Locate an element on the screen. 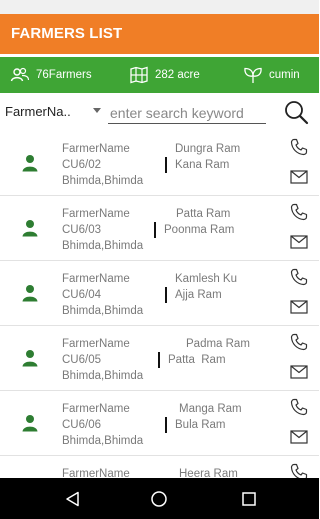 The image size is (320, 519). farmer-code: CU6/06 is located at coordinates (81, 425).